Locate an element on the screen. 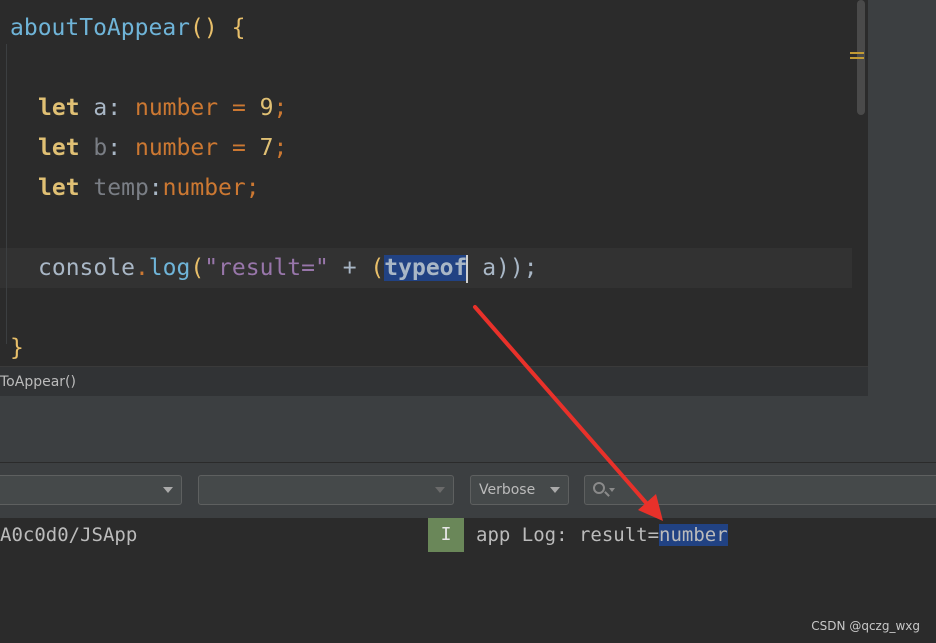  code-line-6: } is located at coordinates (17, 347).